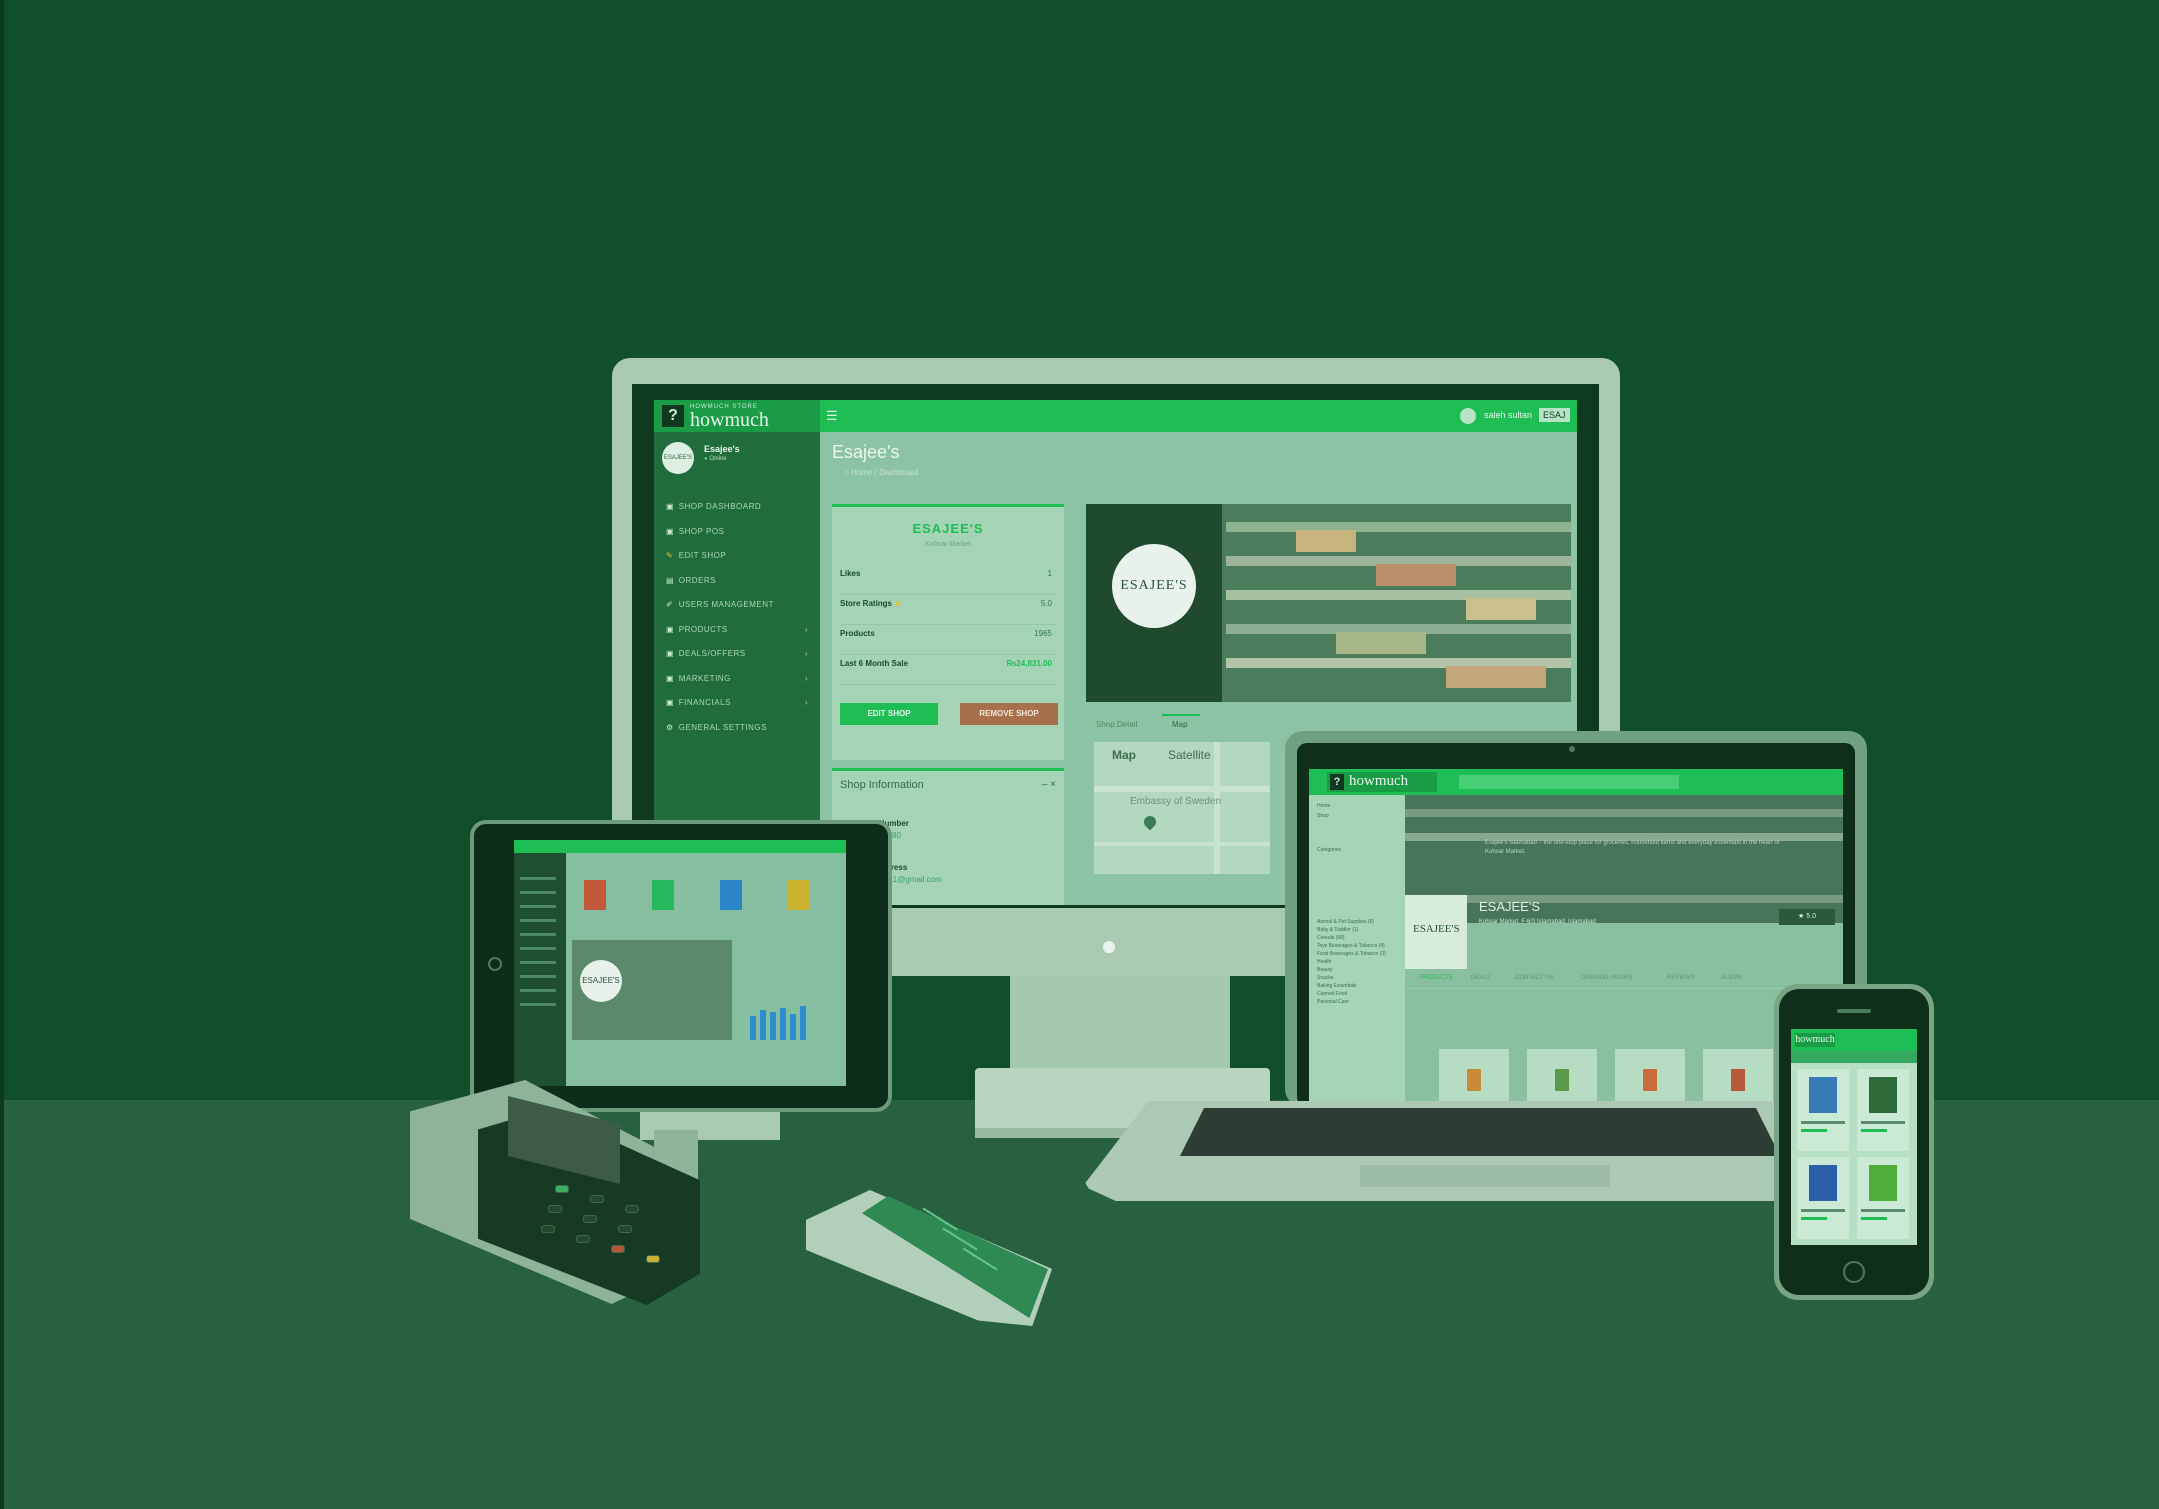 This screenshot has height=1509, width=2159. What do you see at coordinates (680, 846) in the screenshot?
I see `tablet-top-bar` at bounding box center [680, 846].